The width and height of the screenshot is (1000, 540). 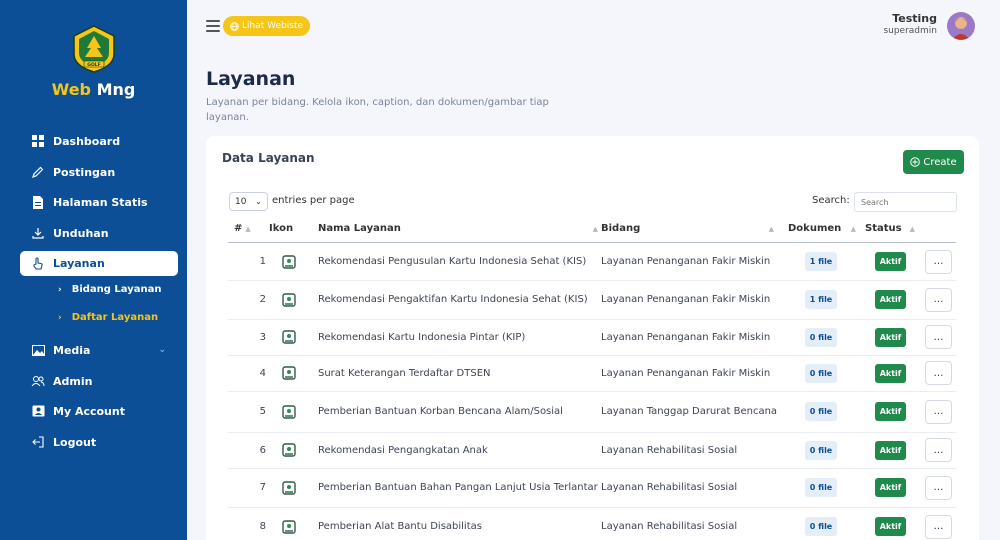 I want to click on create-button: Create, so click(x=933, y=162).